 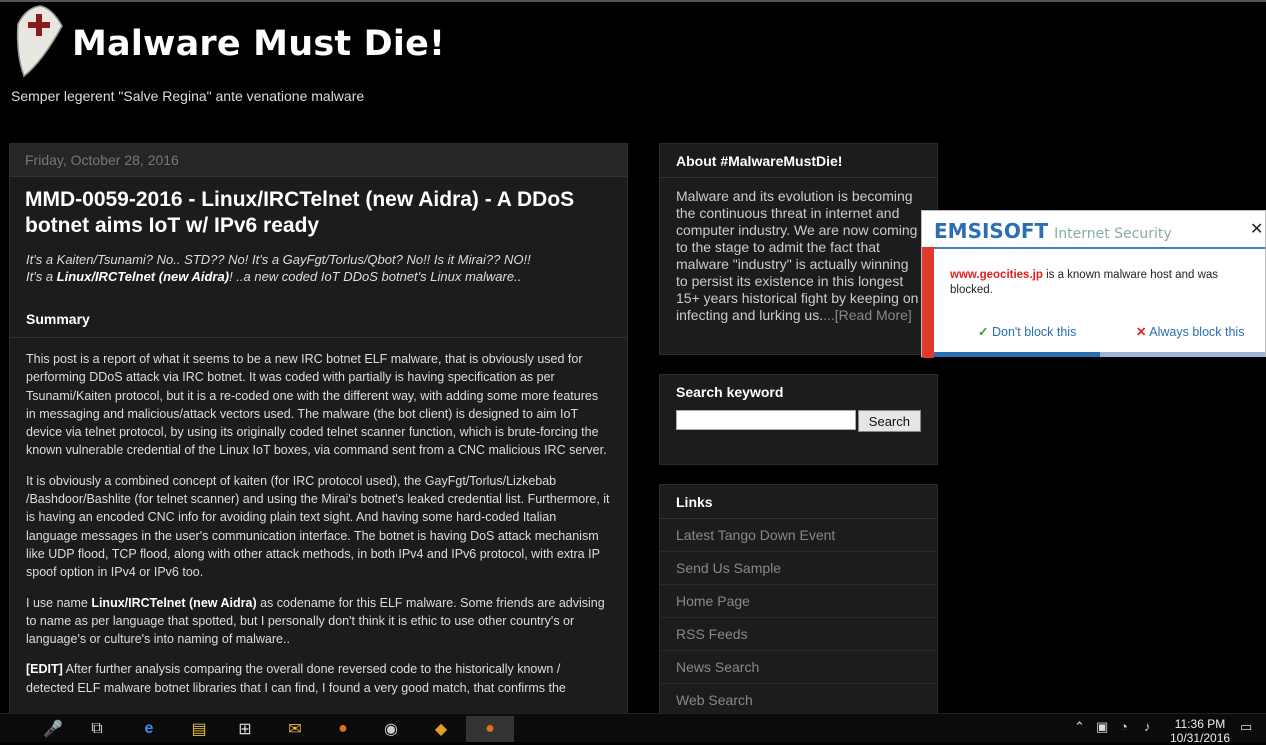 What do you see at coordinates (1017, 354) in the screenshot?
I see `dismiss-timer-fill` at bounding box center [1017, 354].